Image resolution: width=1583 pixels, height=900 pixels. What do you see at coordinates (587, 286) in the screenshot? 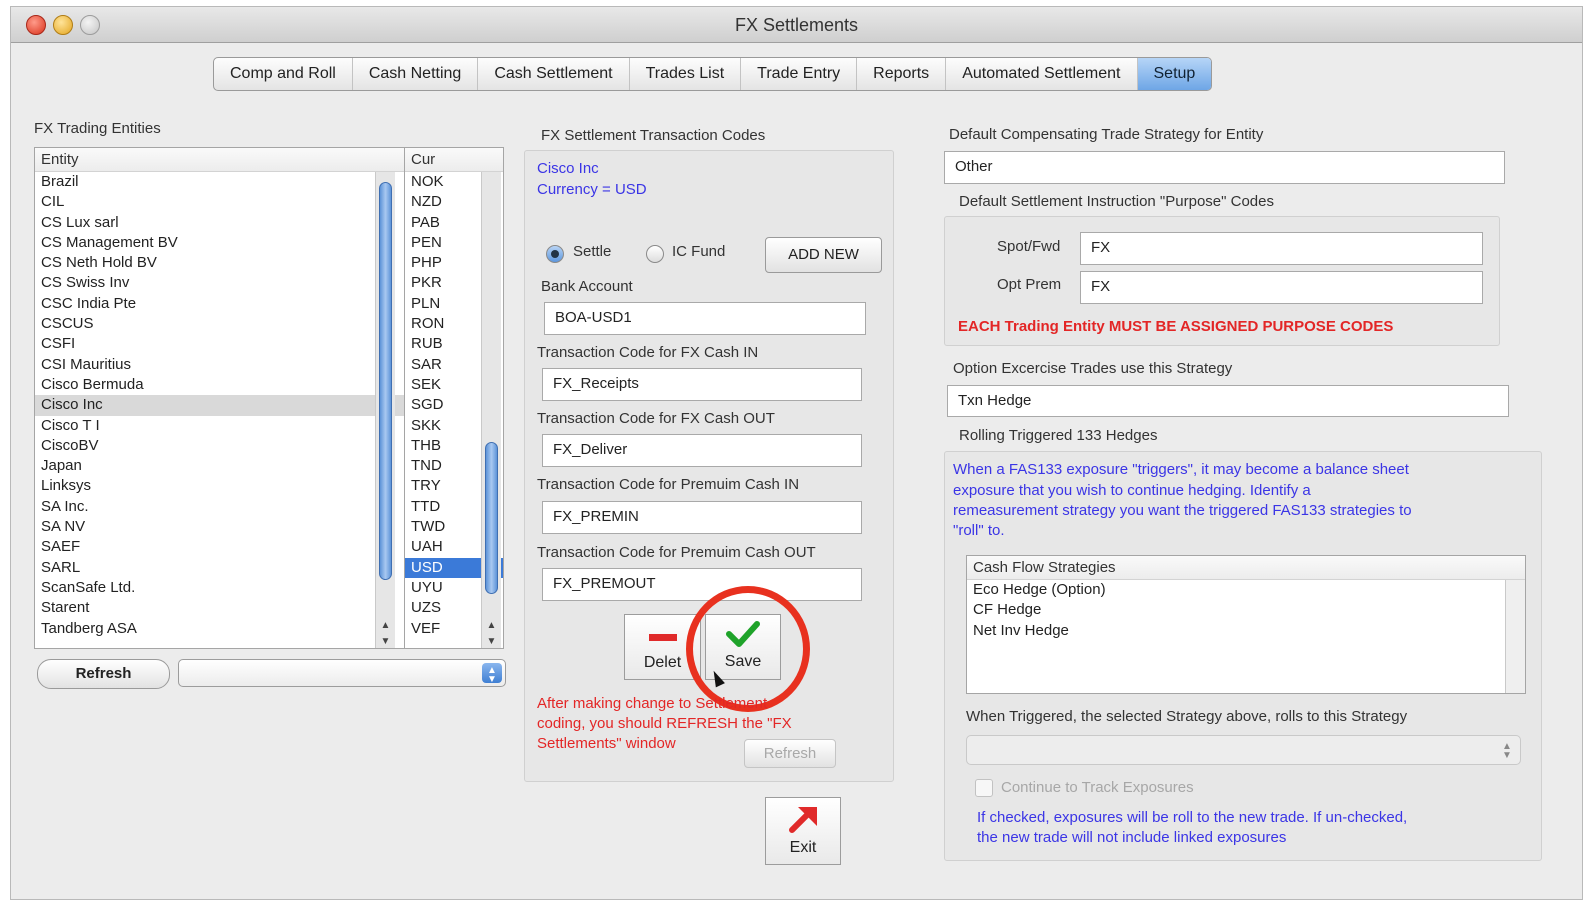
I see `bank-account-label: Bank Account` at bounding box center [587, 286].